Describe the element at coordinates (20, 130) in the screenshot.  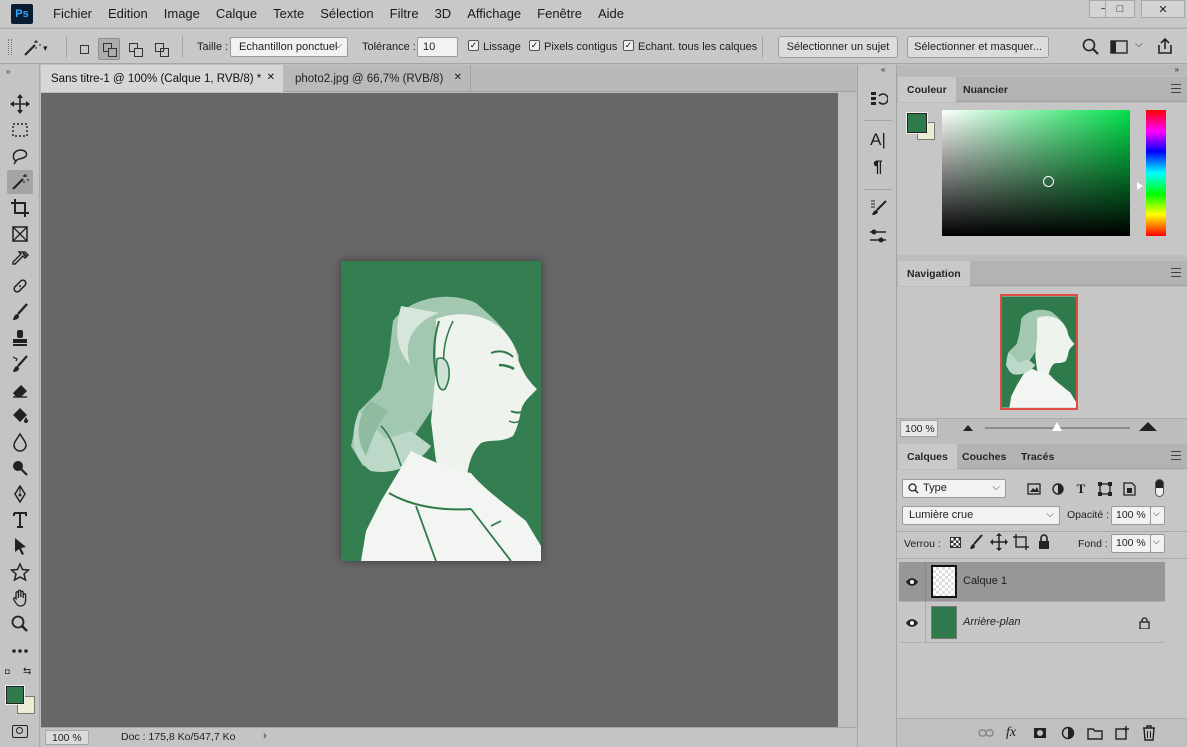
I see `tool-marquee` at that location.